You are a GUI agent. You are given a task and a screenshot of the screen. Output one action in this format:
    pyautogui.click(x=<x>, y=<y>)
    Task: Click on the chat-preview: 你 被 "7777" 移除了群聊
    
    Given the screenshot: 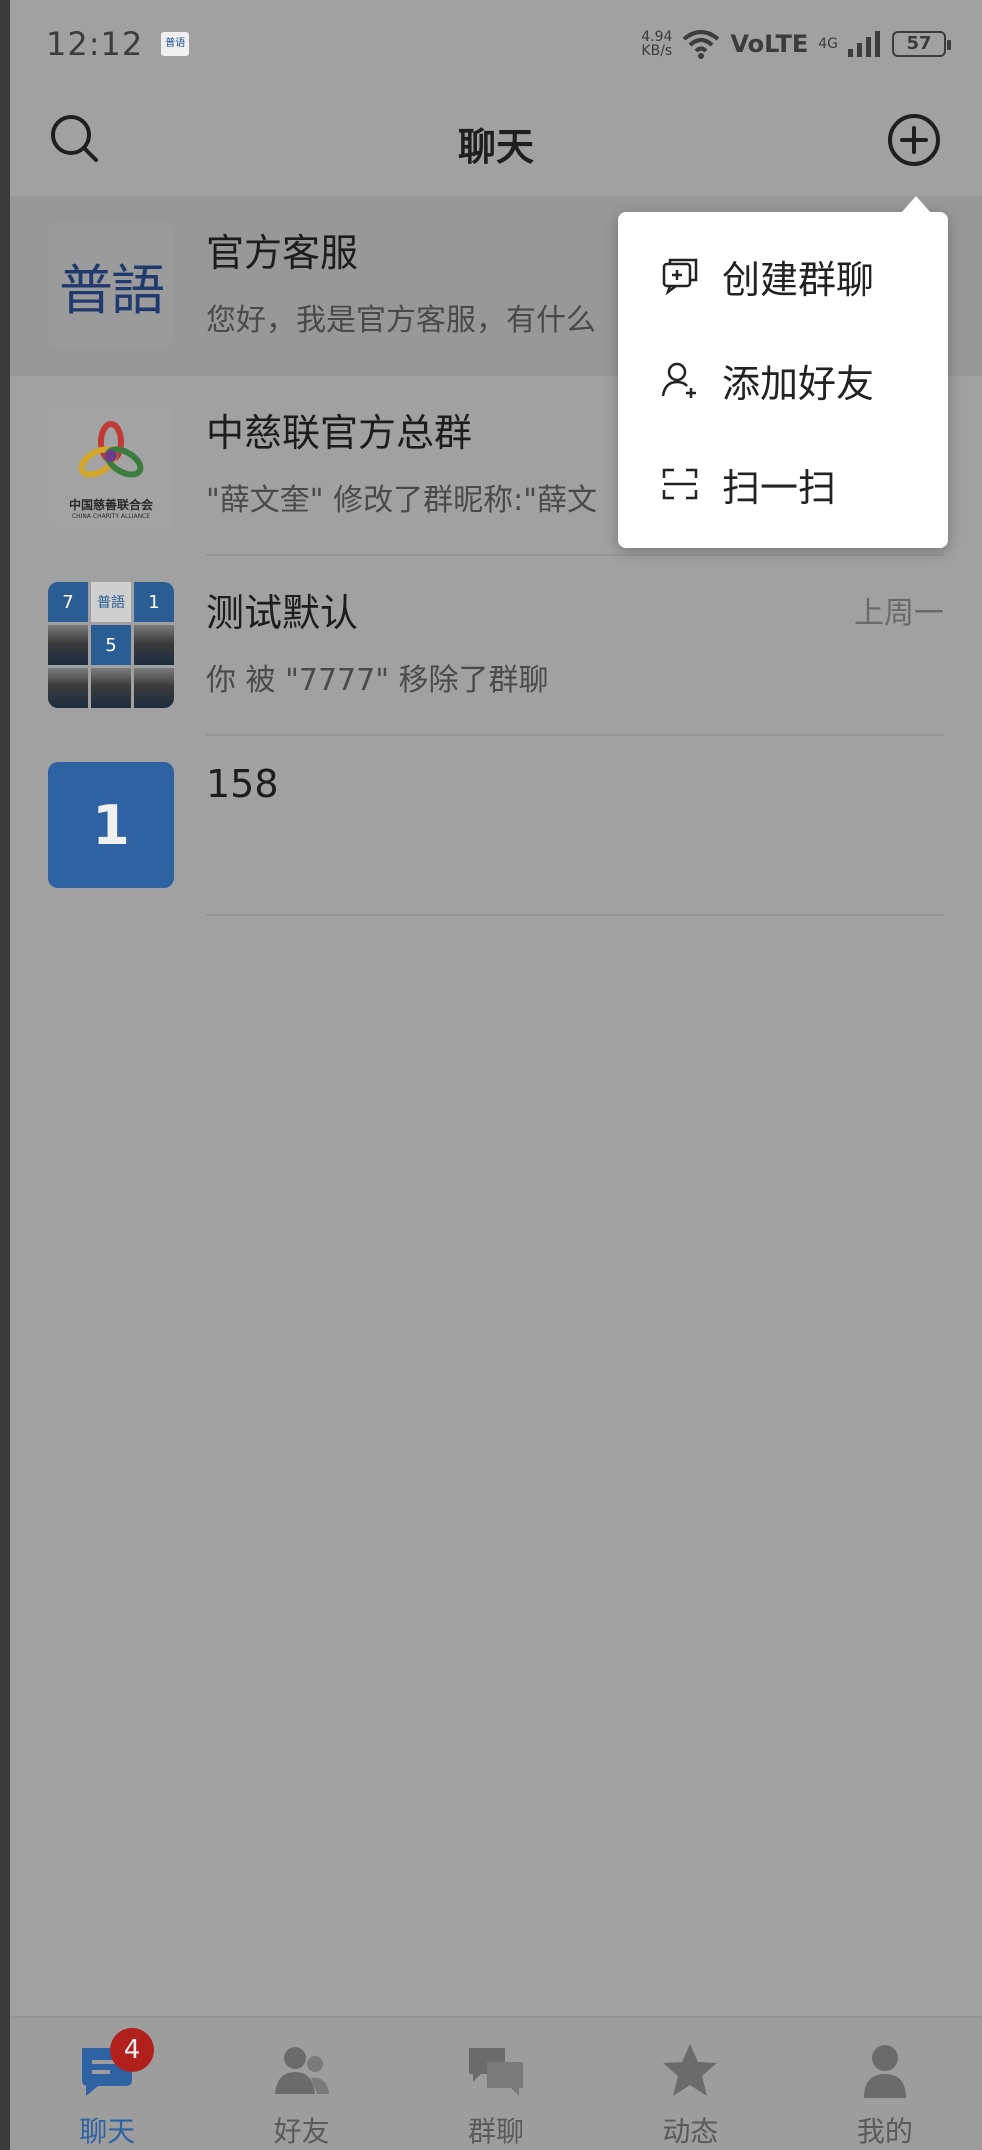 What is the action you would take?
    pyautogui.click(x=377, y=680)
    